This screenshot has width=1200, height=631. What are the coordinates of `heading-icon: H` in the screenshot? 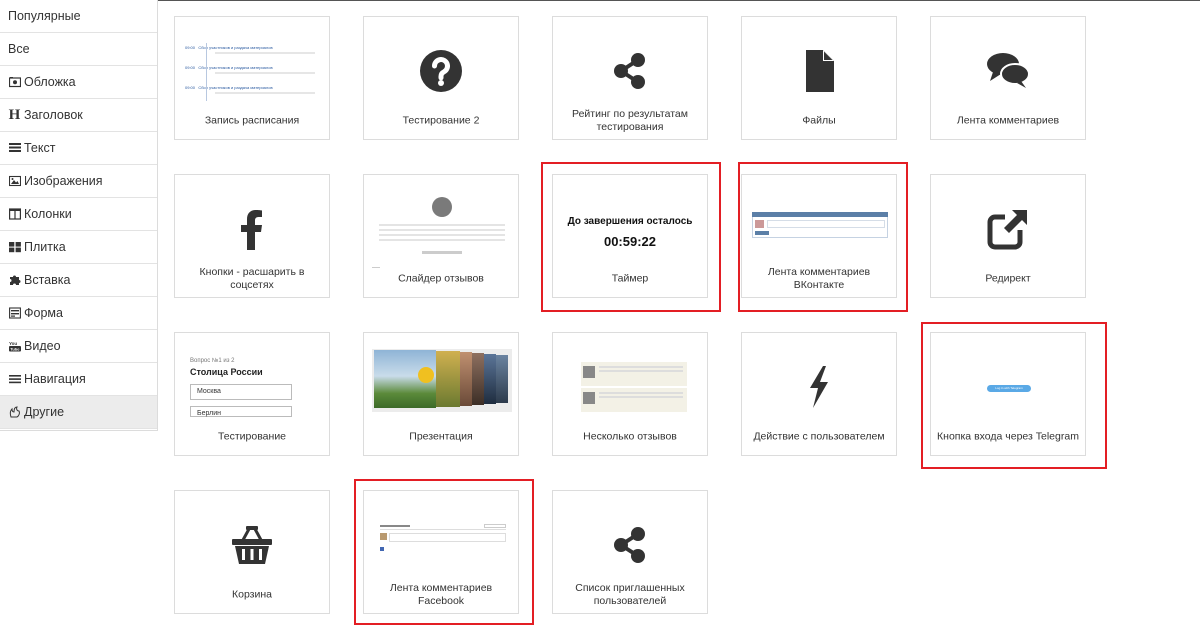 It's located at (14, 114).